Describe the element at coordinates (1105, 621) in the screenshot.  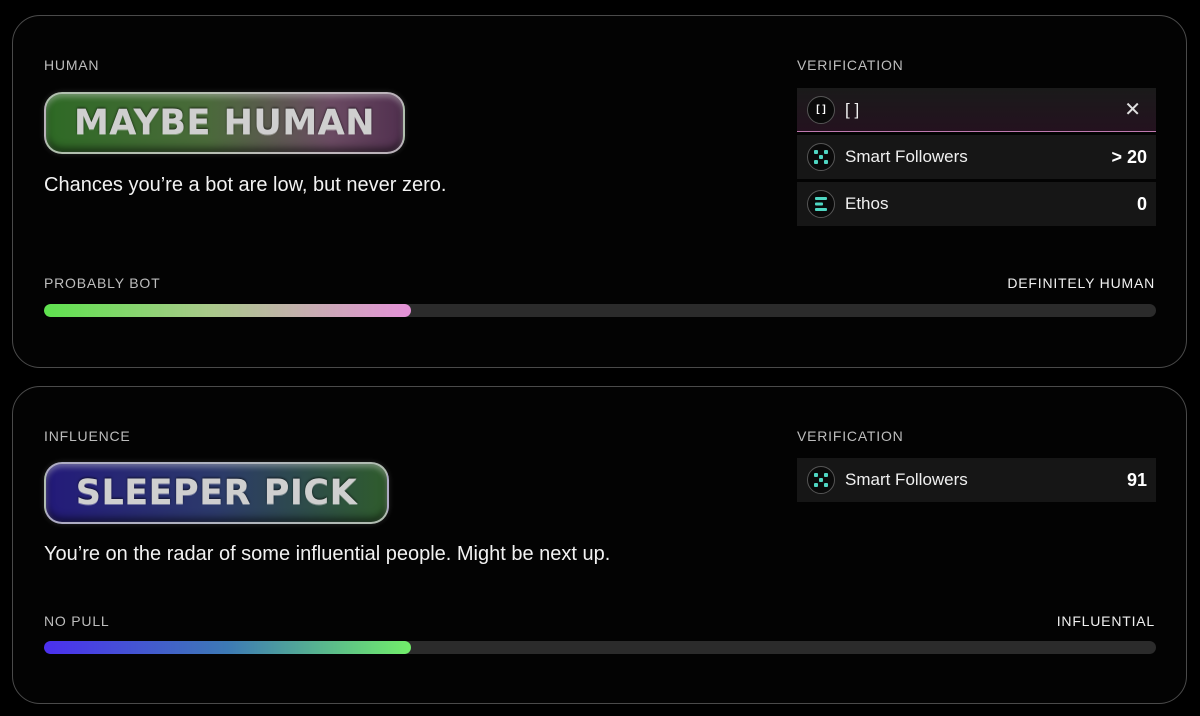
I see `scale-right-label: INFLUENTIAL` at that location.